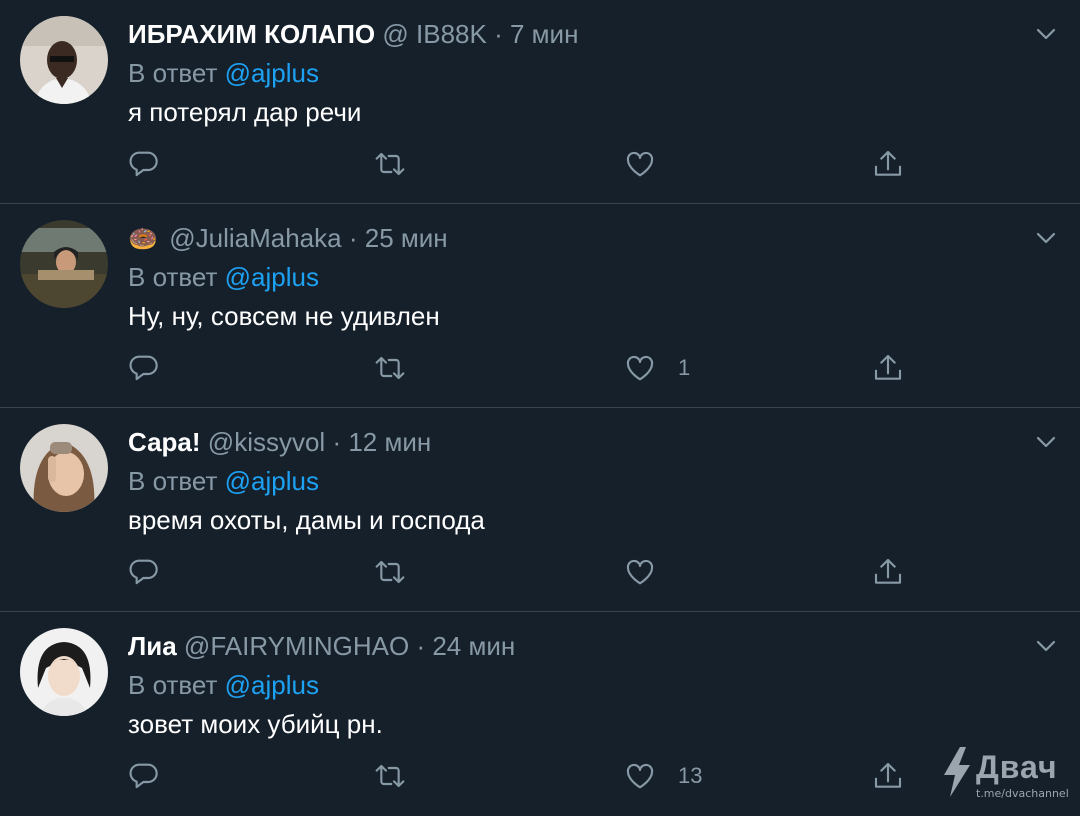  Describe the element at coordinates (528, 368) in the screenshot. I see `tweet-actions: 1` at that location.